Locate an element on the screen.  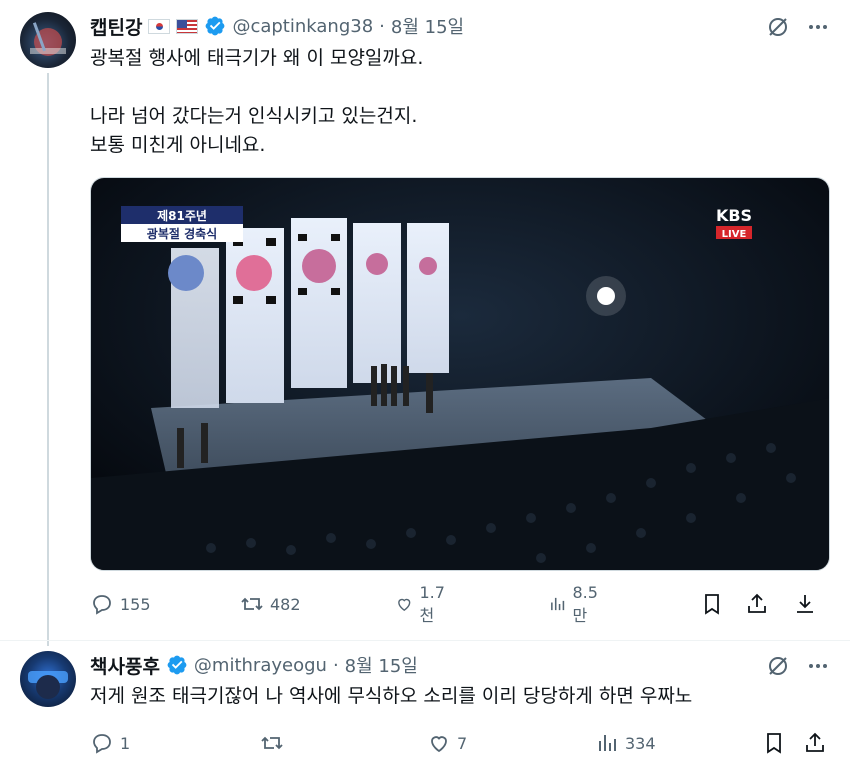
broadcaster-logo: KBS is located at coordinates (734, 215).